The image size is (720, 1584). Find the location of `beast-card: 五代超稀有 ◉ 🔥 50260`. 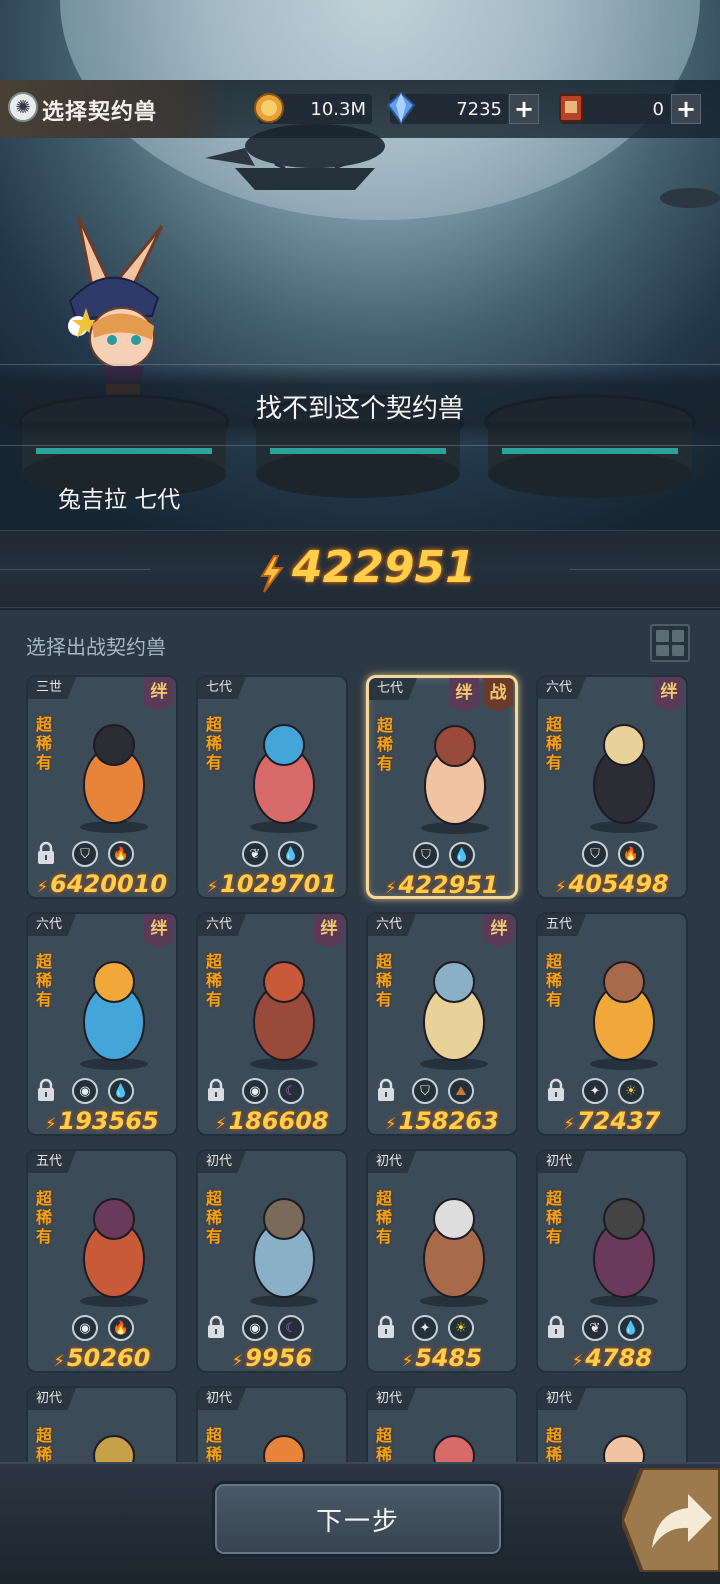

beast-card: 五代超稀有 ◉ 🔥 50260 is located at coordinates (102, 1261).